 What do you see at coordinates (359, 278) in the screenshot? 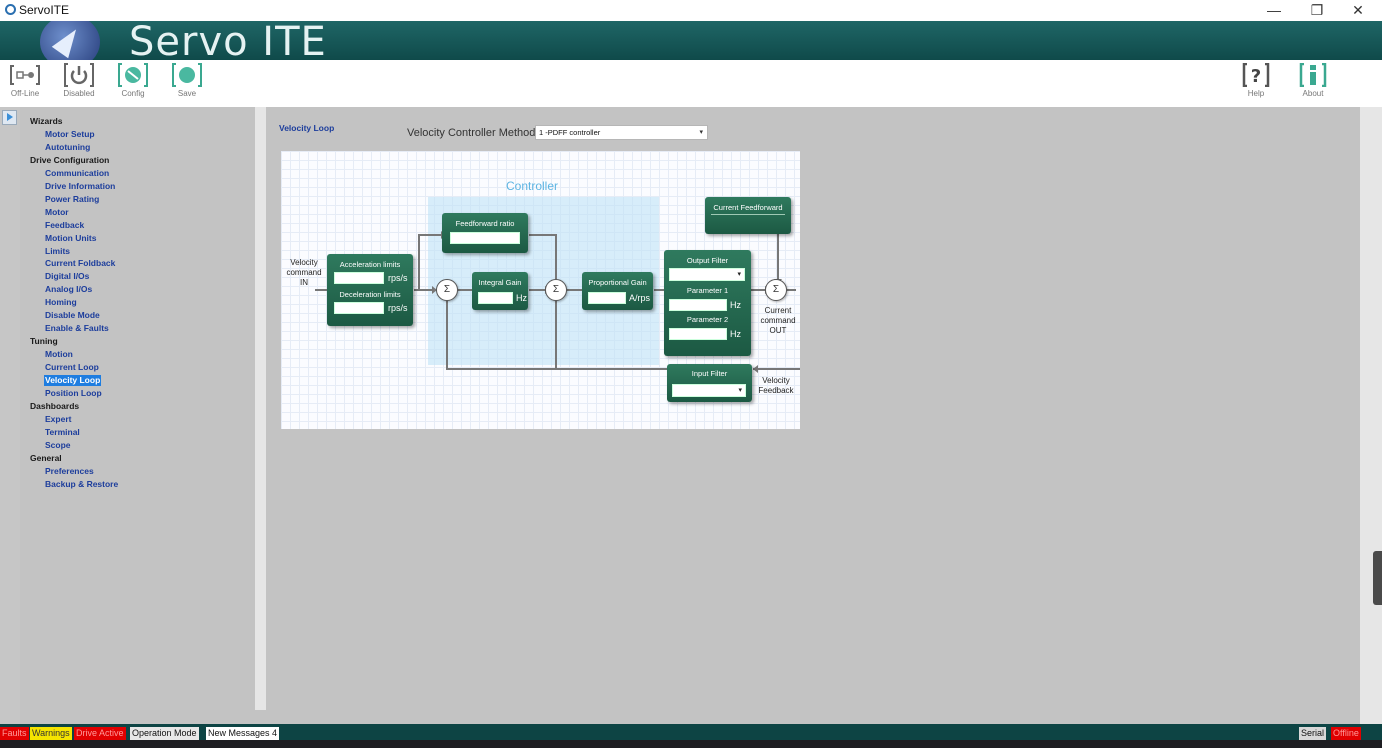
I see `accel-input` at bounding box center [359, 278].